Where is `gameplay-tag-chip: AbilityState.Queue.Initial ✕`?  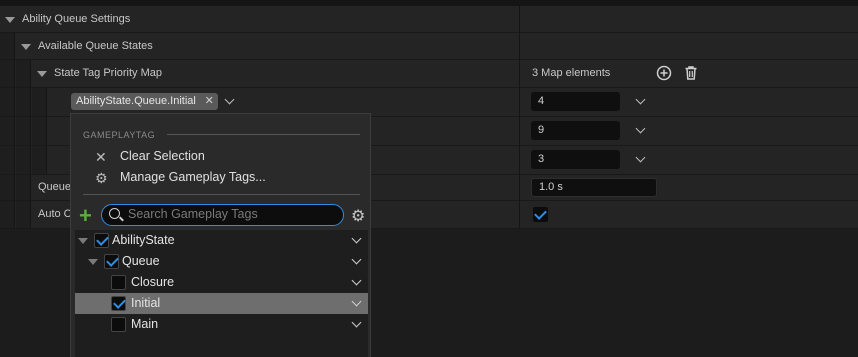
gameplay-tag-chip: AbilityState.Queue.Initial ✕ is located at coordinates (144, 101).